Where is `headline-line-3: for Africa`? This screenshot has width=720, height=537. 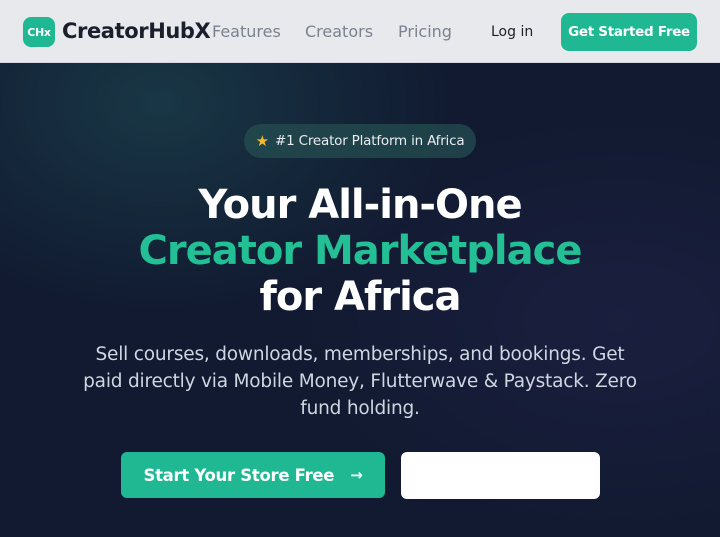 headline-line-3: for Africa is located at coordinates (360, 297).